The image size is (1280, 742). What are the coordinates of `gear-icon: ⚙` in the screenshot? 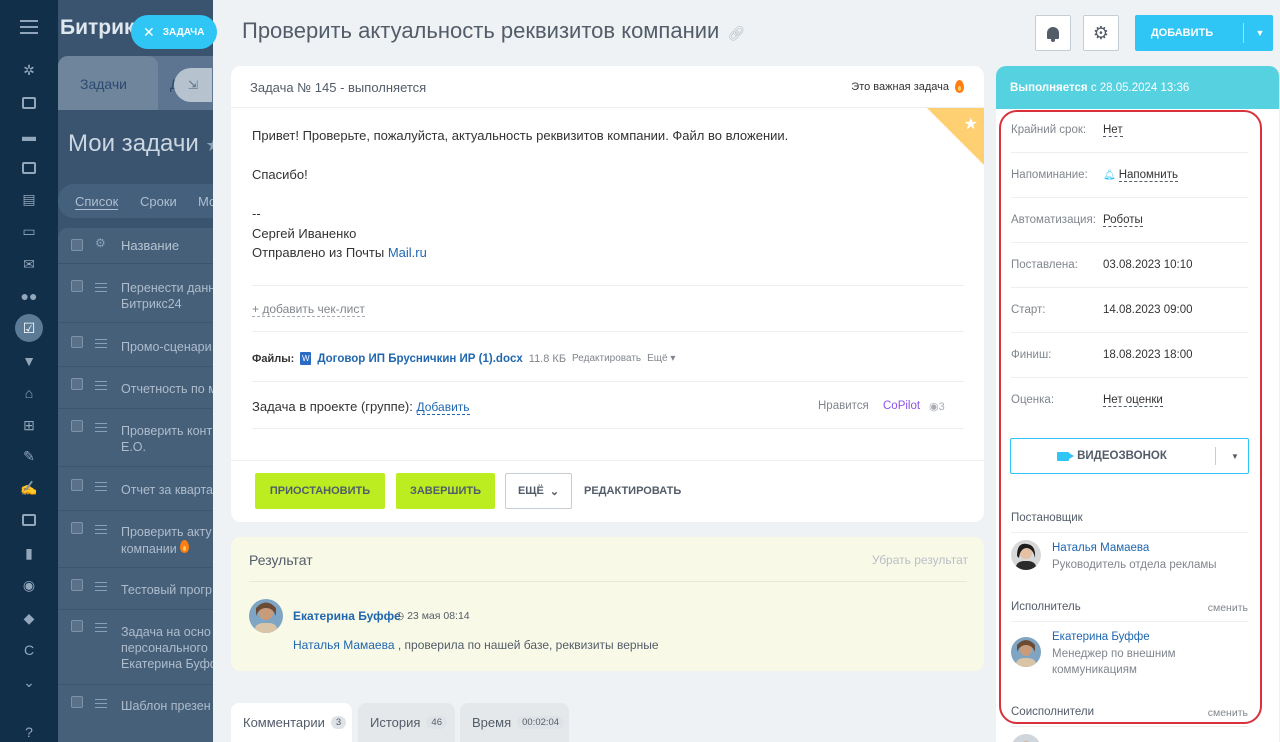 It's located at (100, 243).